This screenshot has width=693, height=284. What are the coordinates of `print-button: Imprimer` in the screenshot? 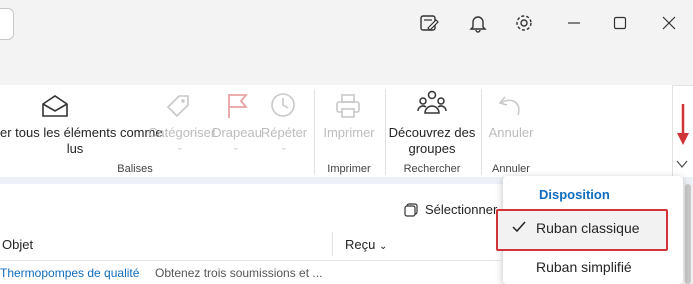 It's located at (349, 133).